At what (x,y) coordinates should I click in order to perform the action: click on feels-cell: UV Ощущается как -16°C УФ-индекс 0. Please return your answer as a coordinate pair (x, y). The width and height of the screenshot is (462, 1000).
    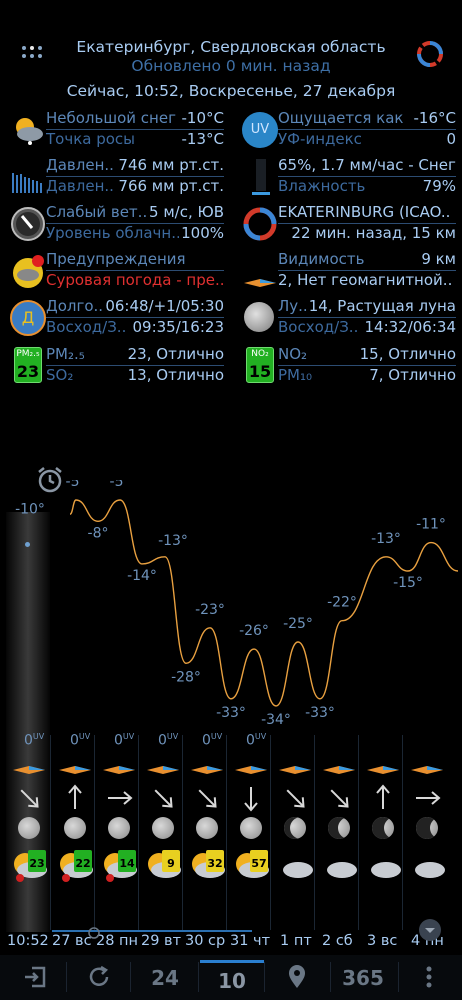
    Looking at the image, I should click on (347, 130).